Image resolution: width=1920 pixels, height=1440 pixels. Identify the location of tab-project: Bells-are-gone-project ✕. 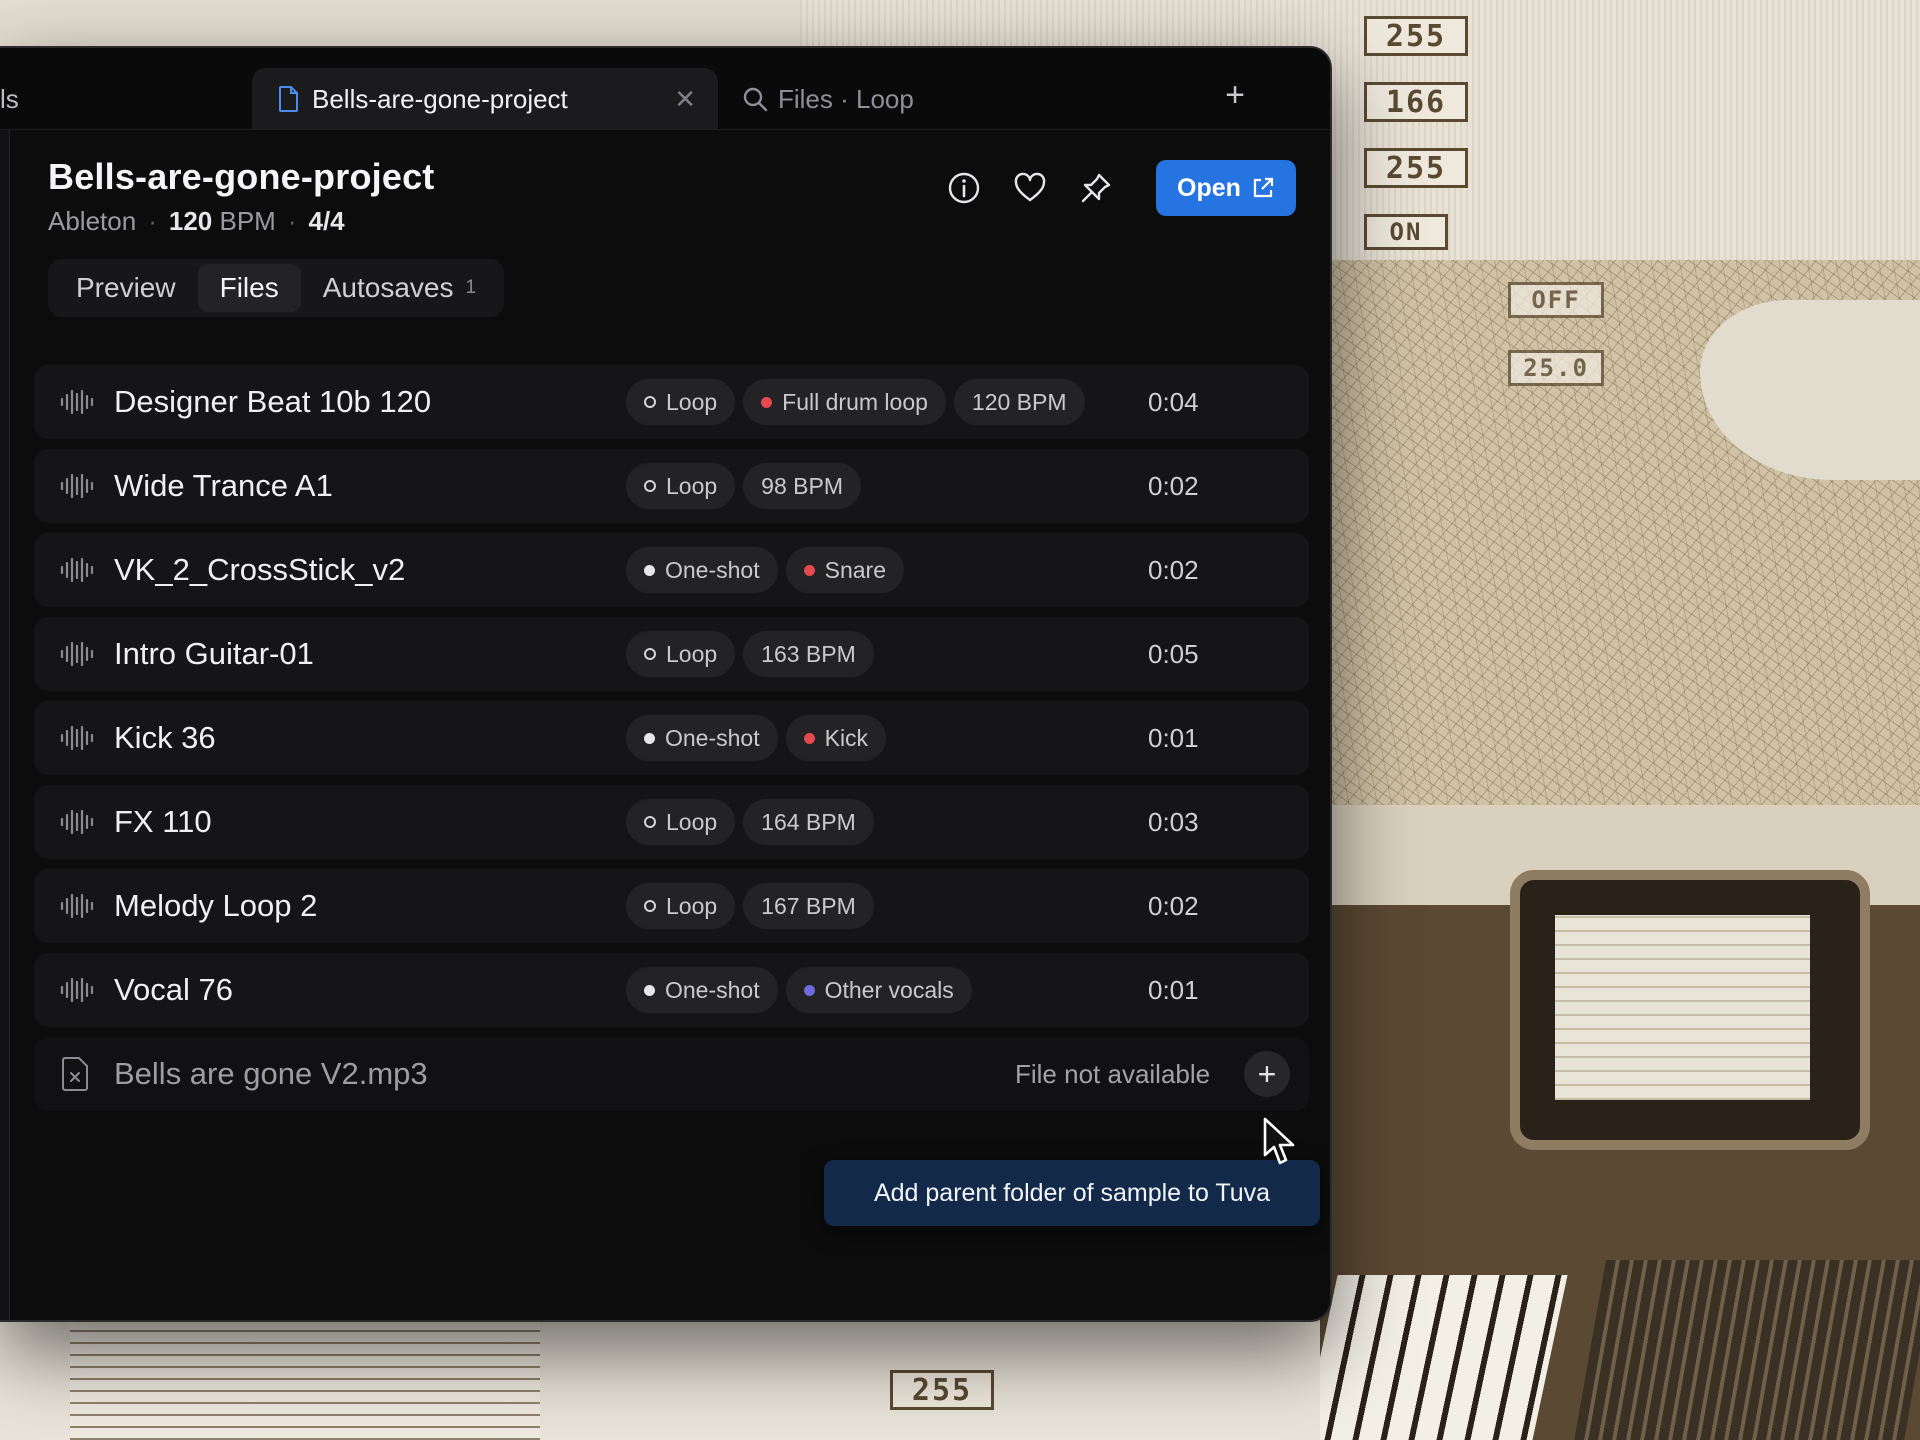
(485, 99).